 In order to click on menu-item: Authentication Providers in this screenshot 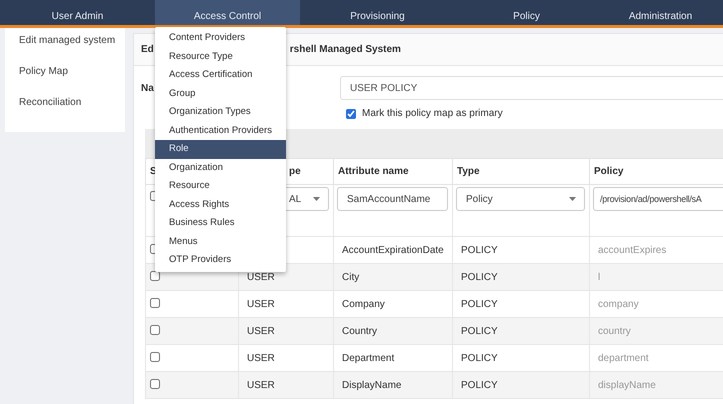, I will do `click(220, 131)`.